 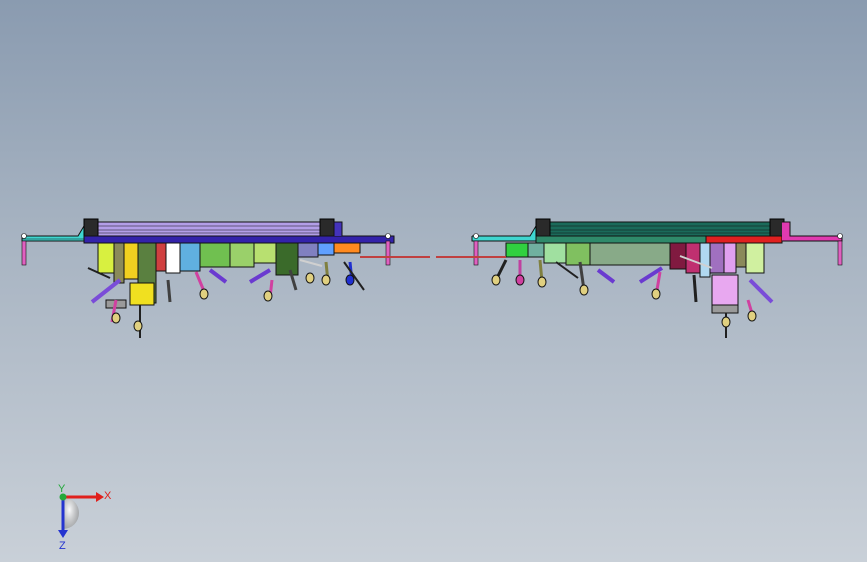 I want to click on right-top-rail, so click(x=660, y=229).